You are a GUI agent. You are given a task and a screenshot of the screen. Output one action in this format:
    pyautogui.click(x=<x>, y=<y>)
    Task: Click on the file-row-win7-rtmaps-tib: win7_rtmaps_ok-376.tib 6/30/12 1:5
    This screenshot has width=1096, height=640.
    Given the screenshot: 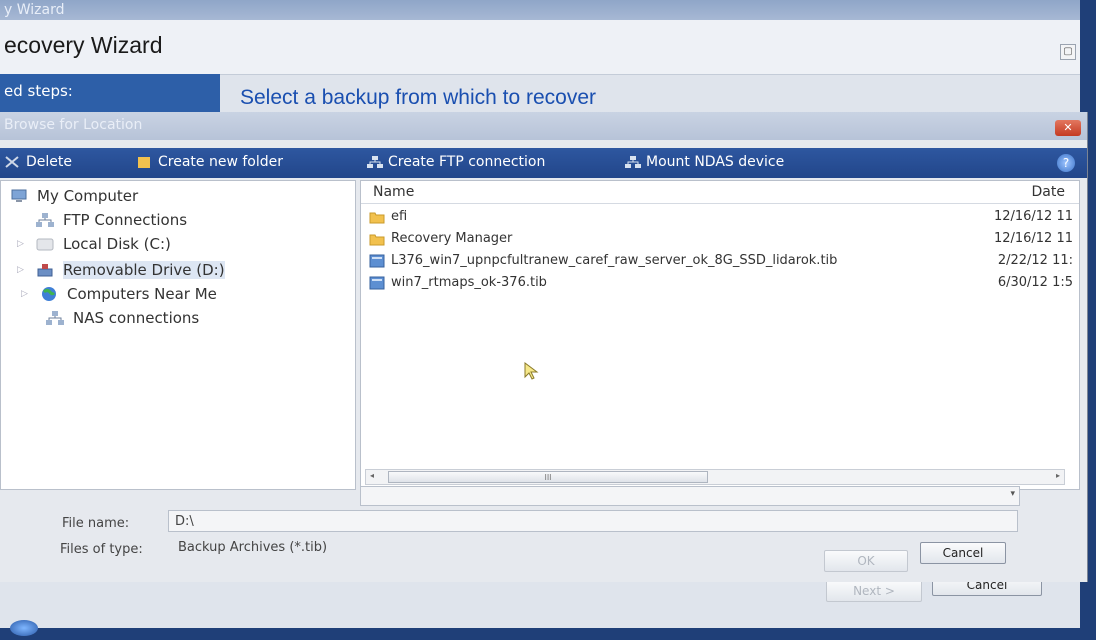 What is the action you would take?
    pyautogui.click(x=720, y=283)
    